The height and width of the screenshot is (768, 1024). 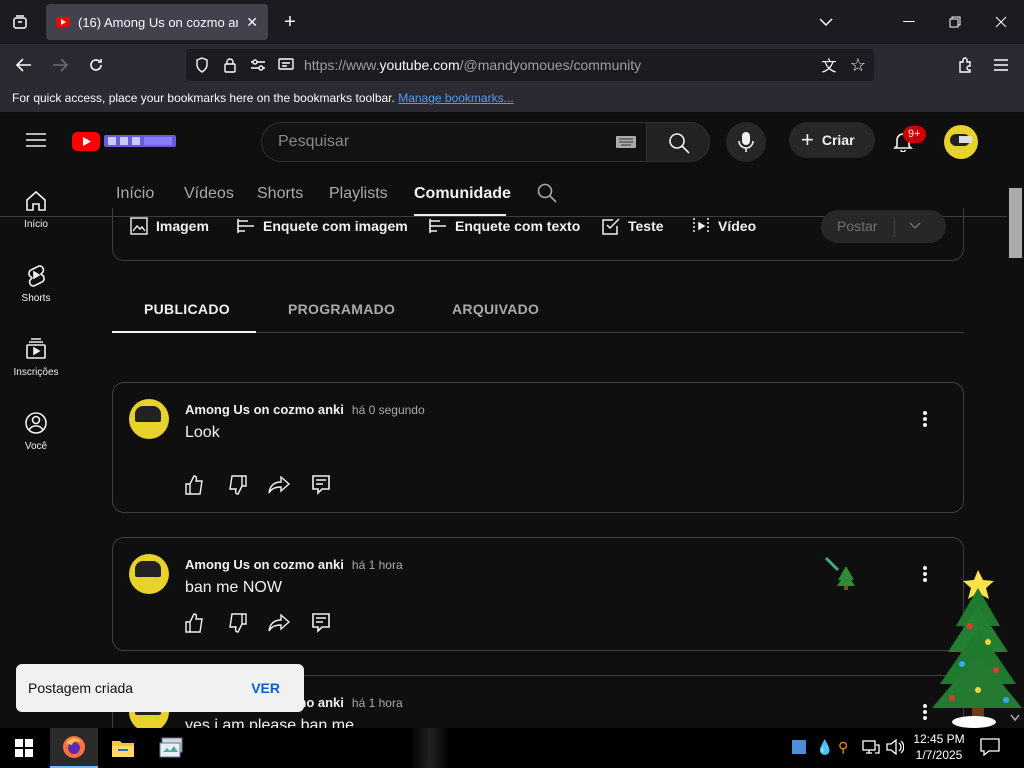 What do you see at coordinates (965, 65) in the screenshot?
I see `extensions-icon` at bounding box center [965, 65].